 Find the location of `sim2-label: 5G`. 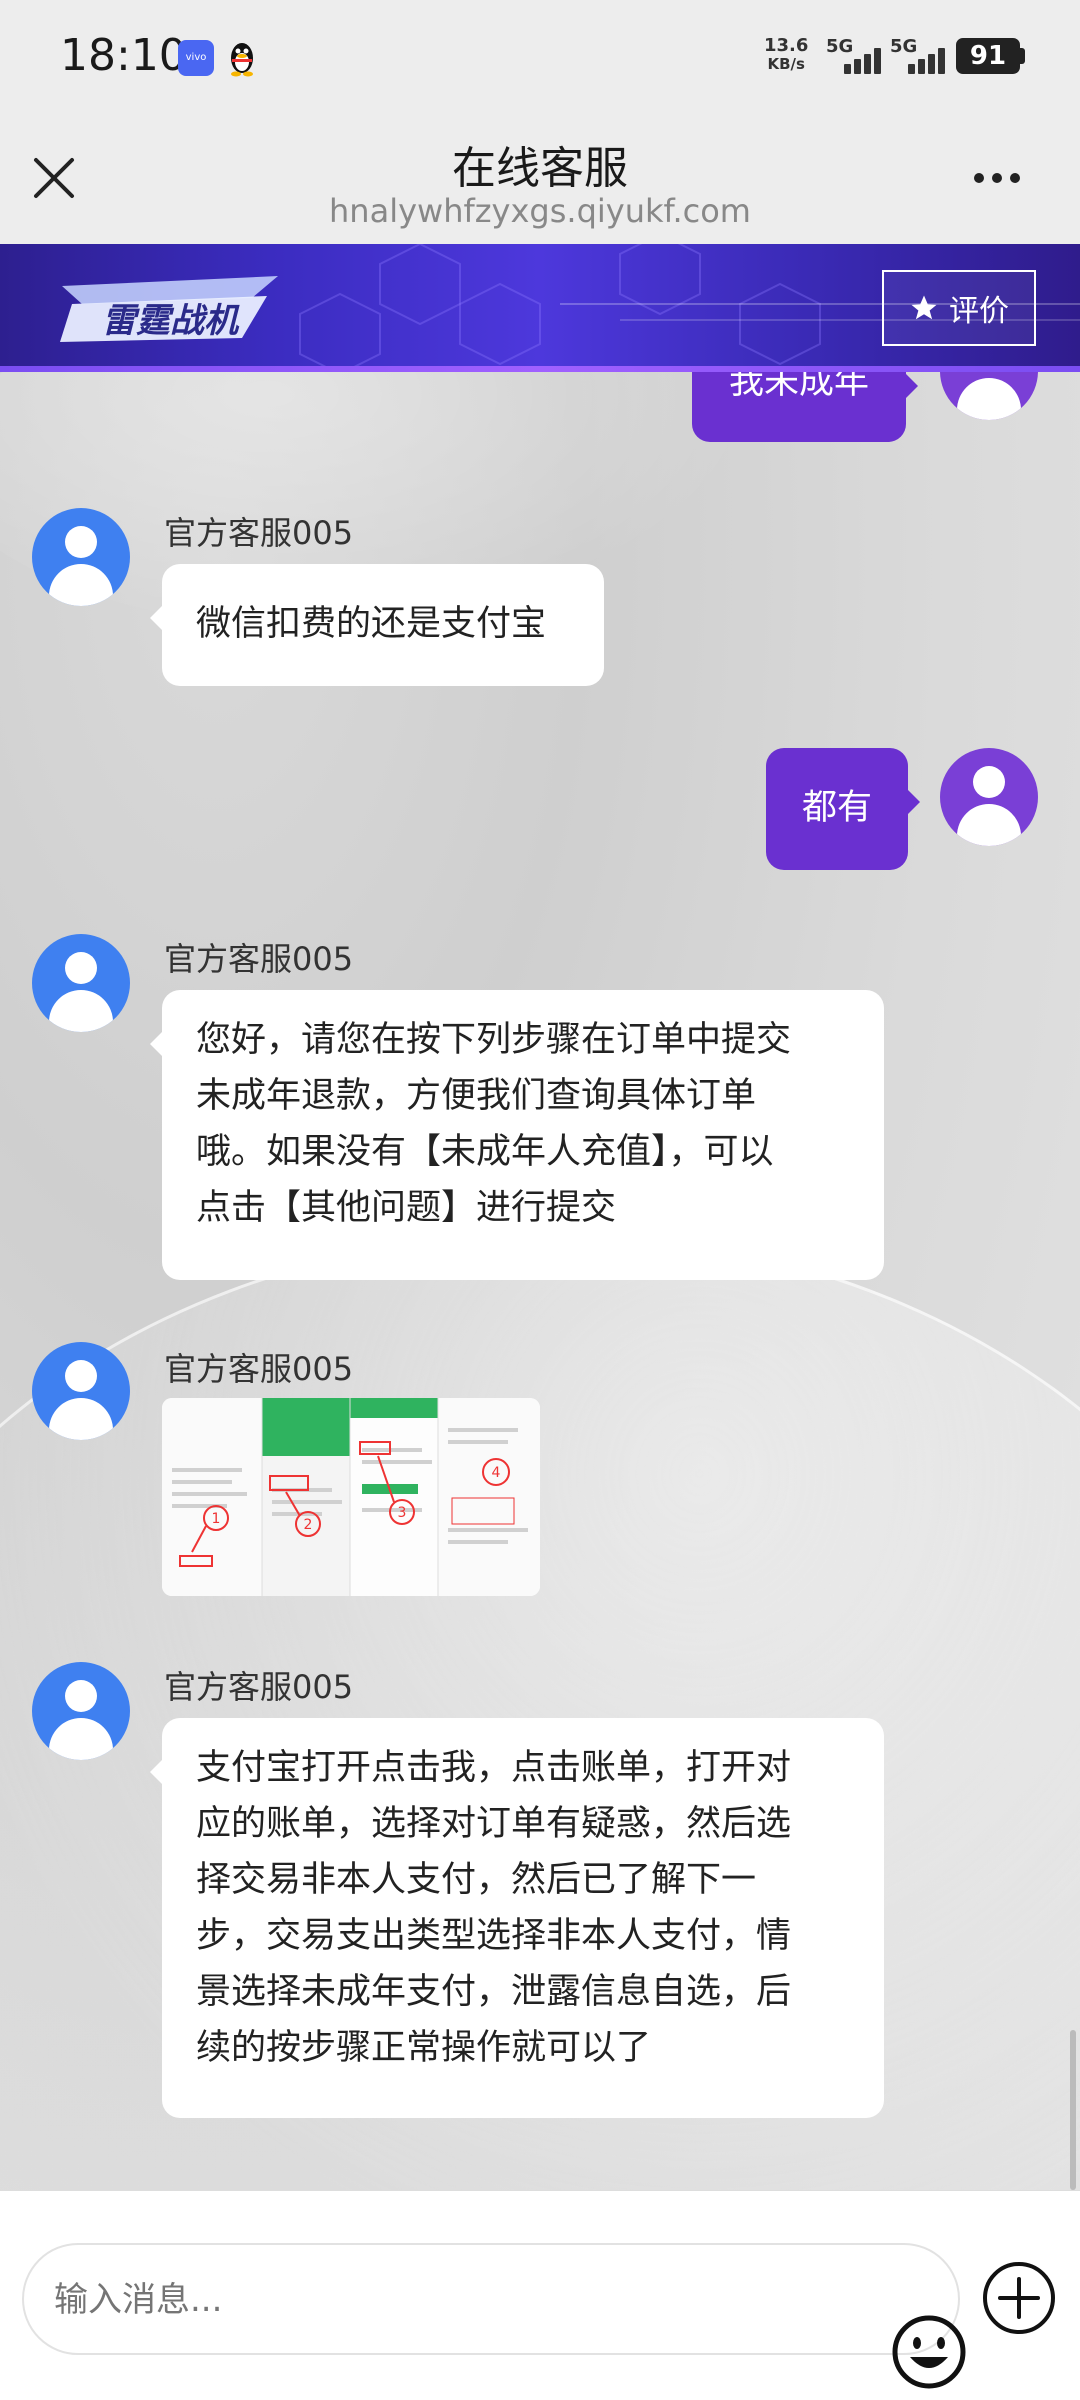

sim2-label: 5G is located at coordinates (904, 46).